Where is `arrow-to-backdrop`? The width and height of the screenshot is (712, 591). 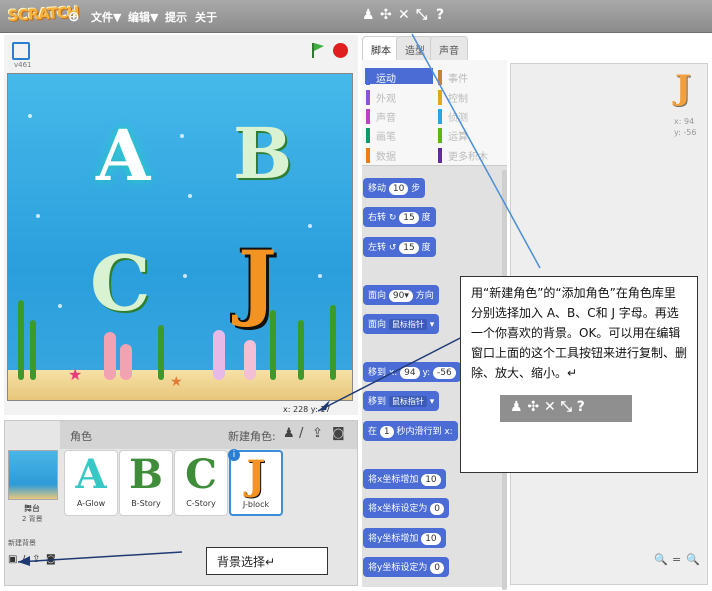 arrow-to-backdrop is located at coordinates (100, 557).